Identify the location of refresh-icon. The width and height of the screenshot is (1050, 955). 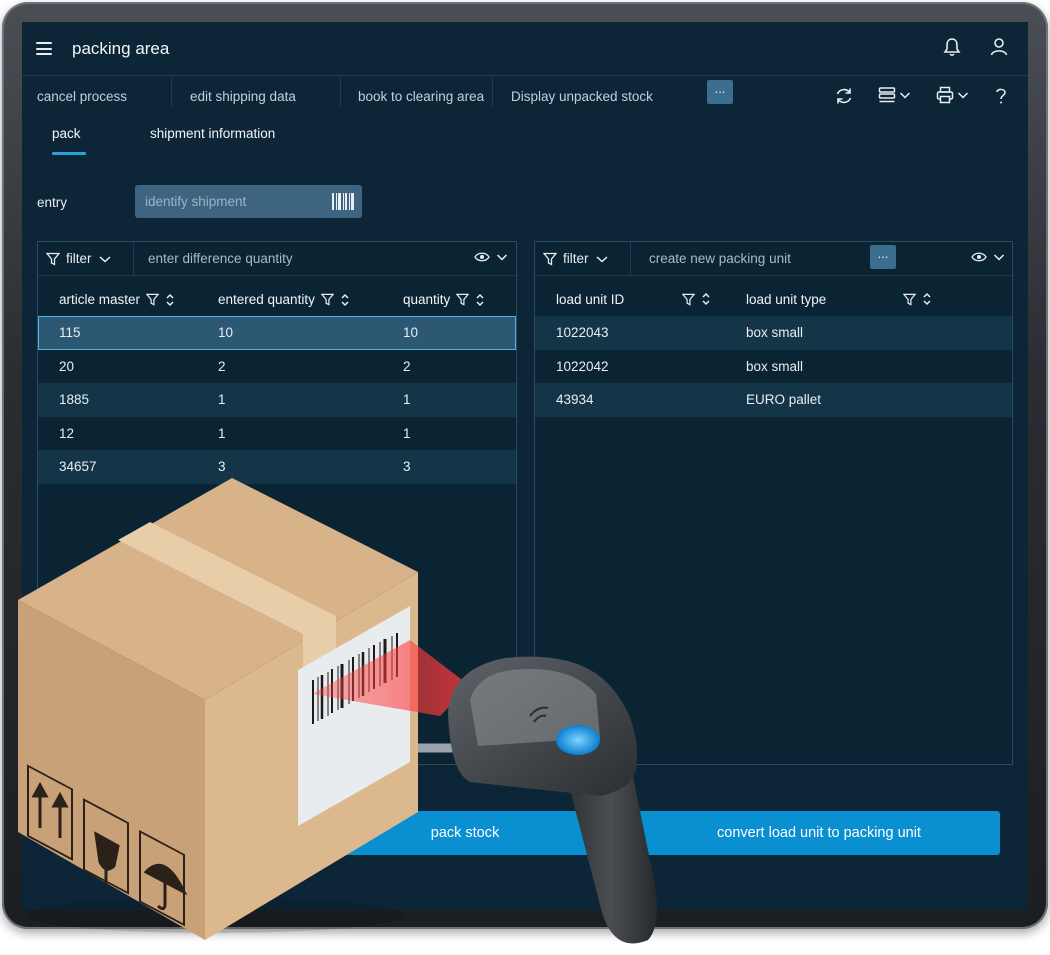
(844, 96).